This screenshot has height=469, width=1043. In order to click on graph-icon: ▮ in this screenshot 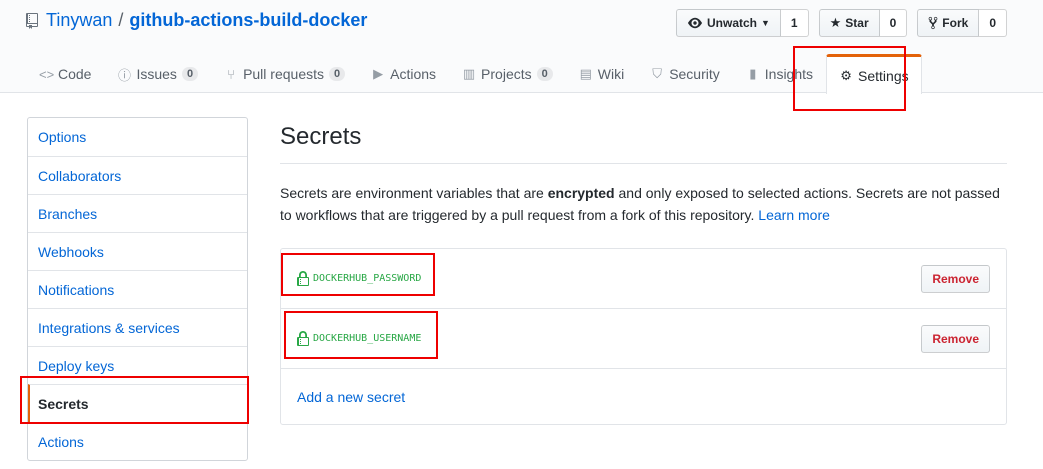, I will do `click(753, 73)`.